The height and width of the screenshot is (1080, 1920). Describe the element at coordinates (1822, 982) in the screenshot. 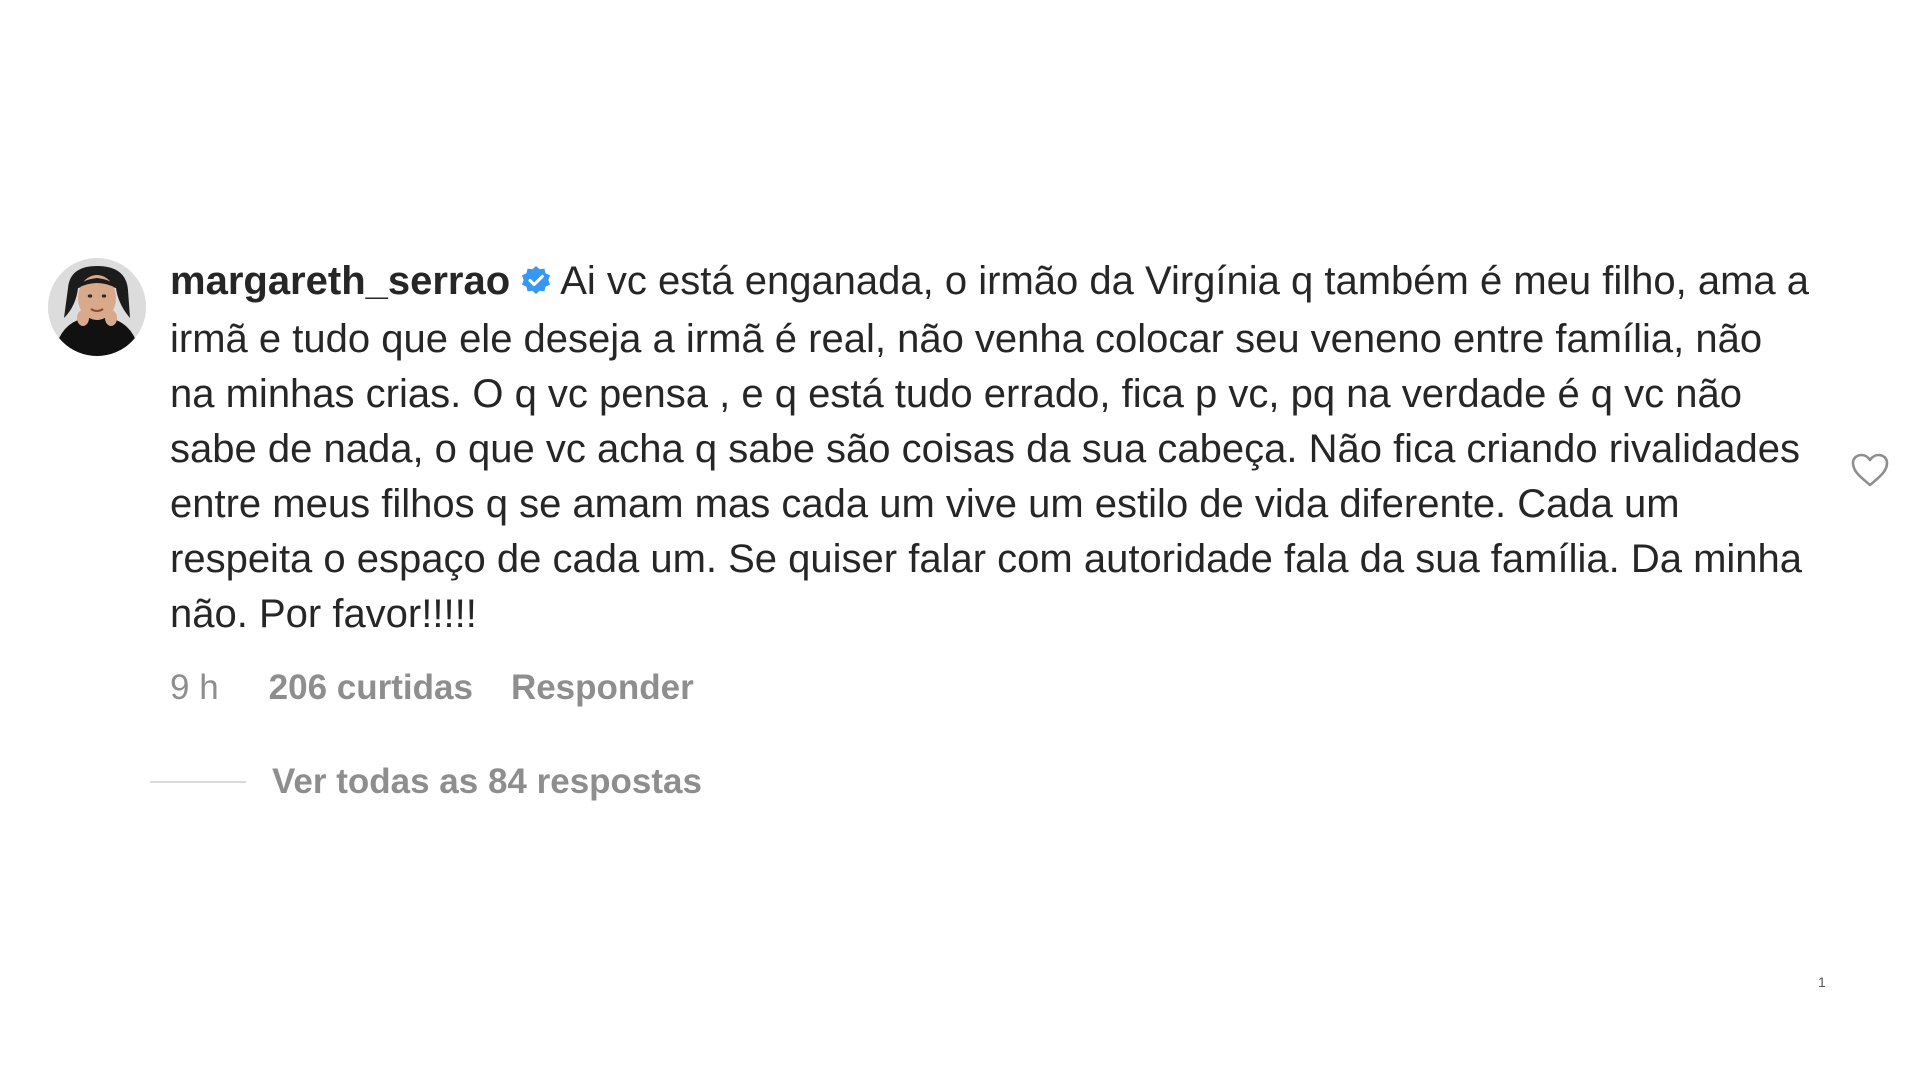

I see `page-number: 1` at that location.